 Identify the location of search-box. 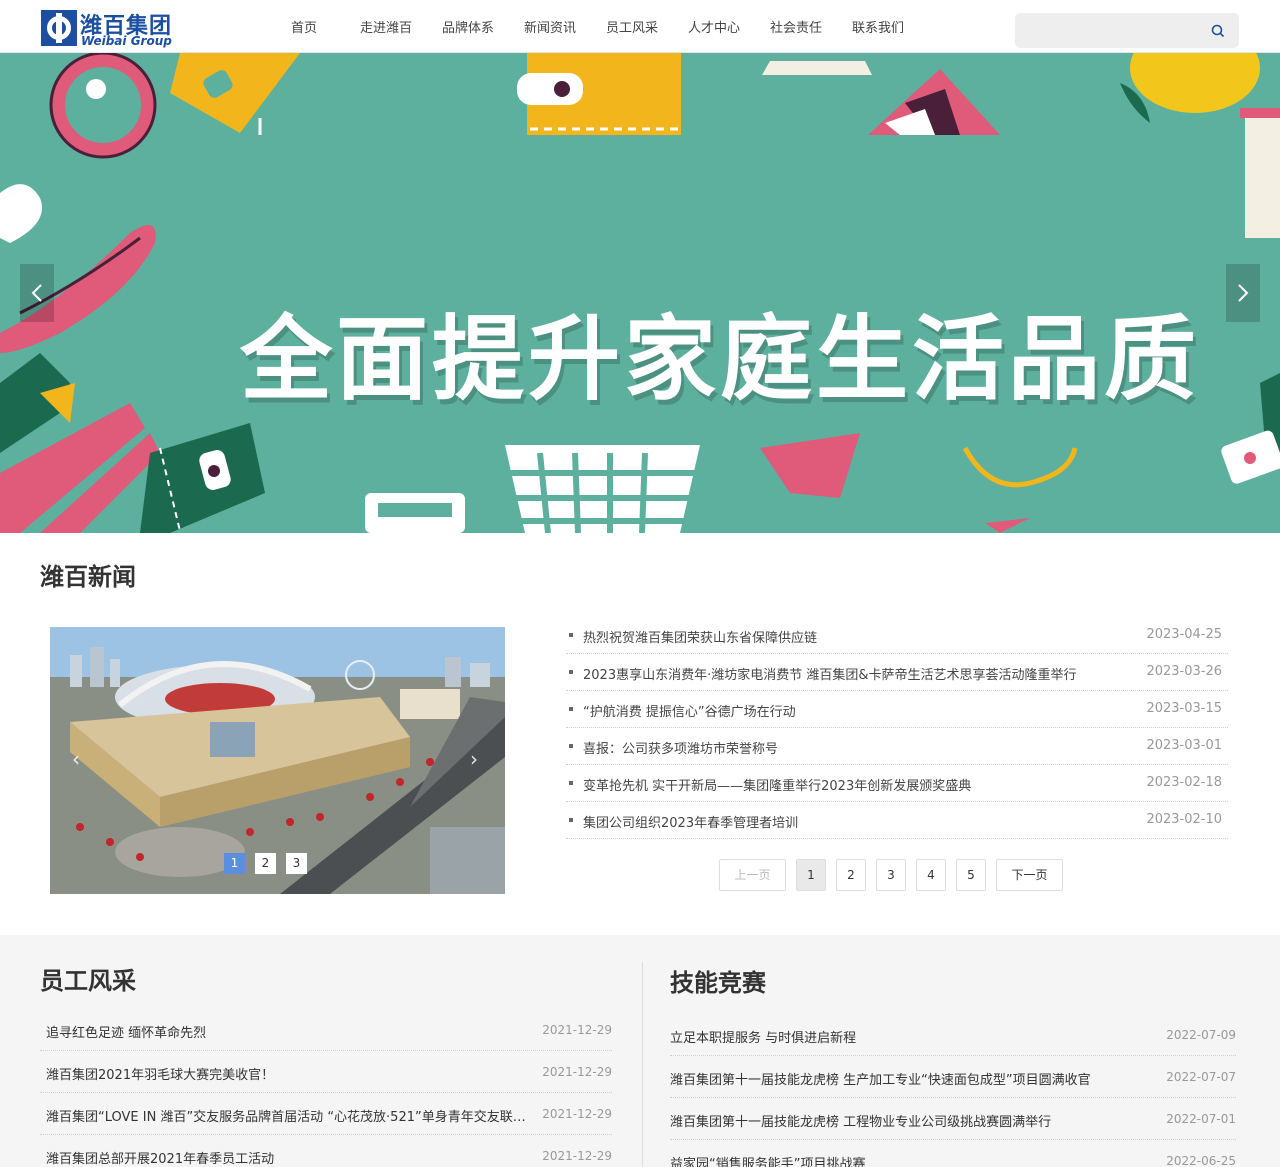
(1127, 30).